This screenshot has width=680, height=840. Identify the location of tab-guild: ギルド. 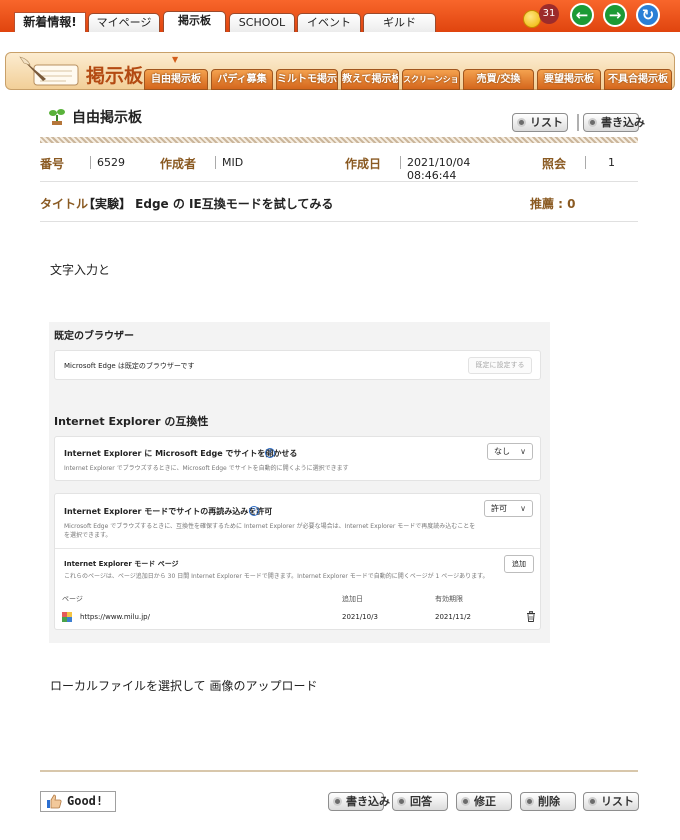
(399, 22).